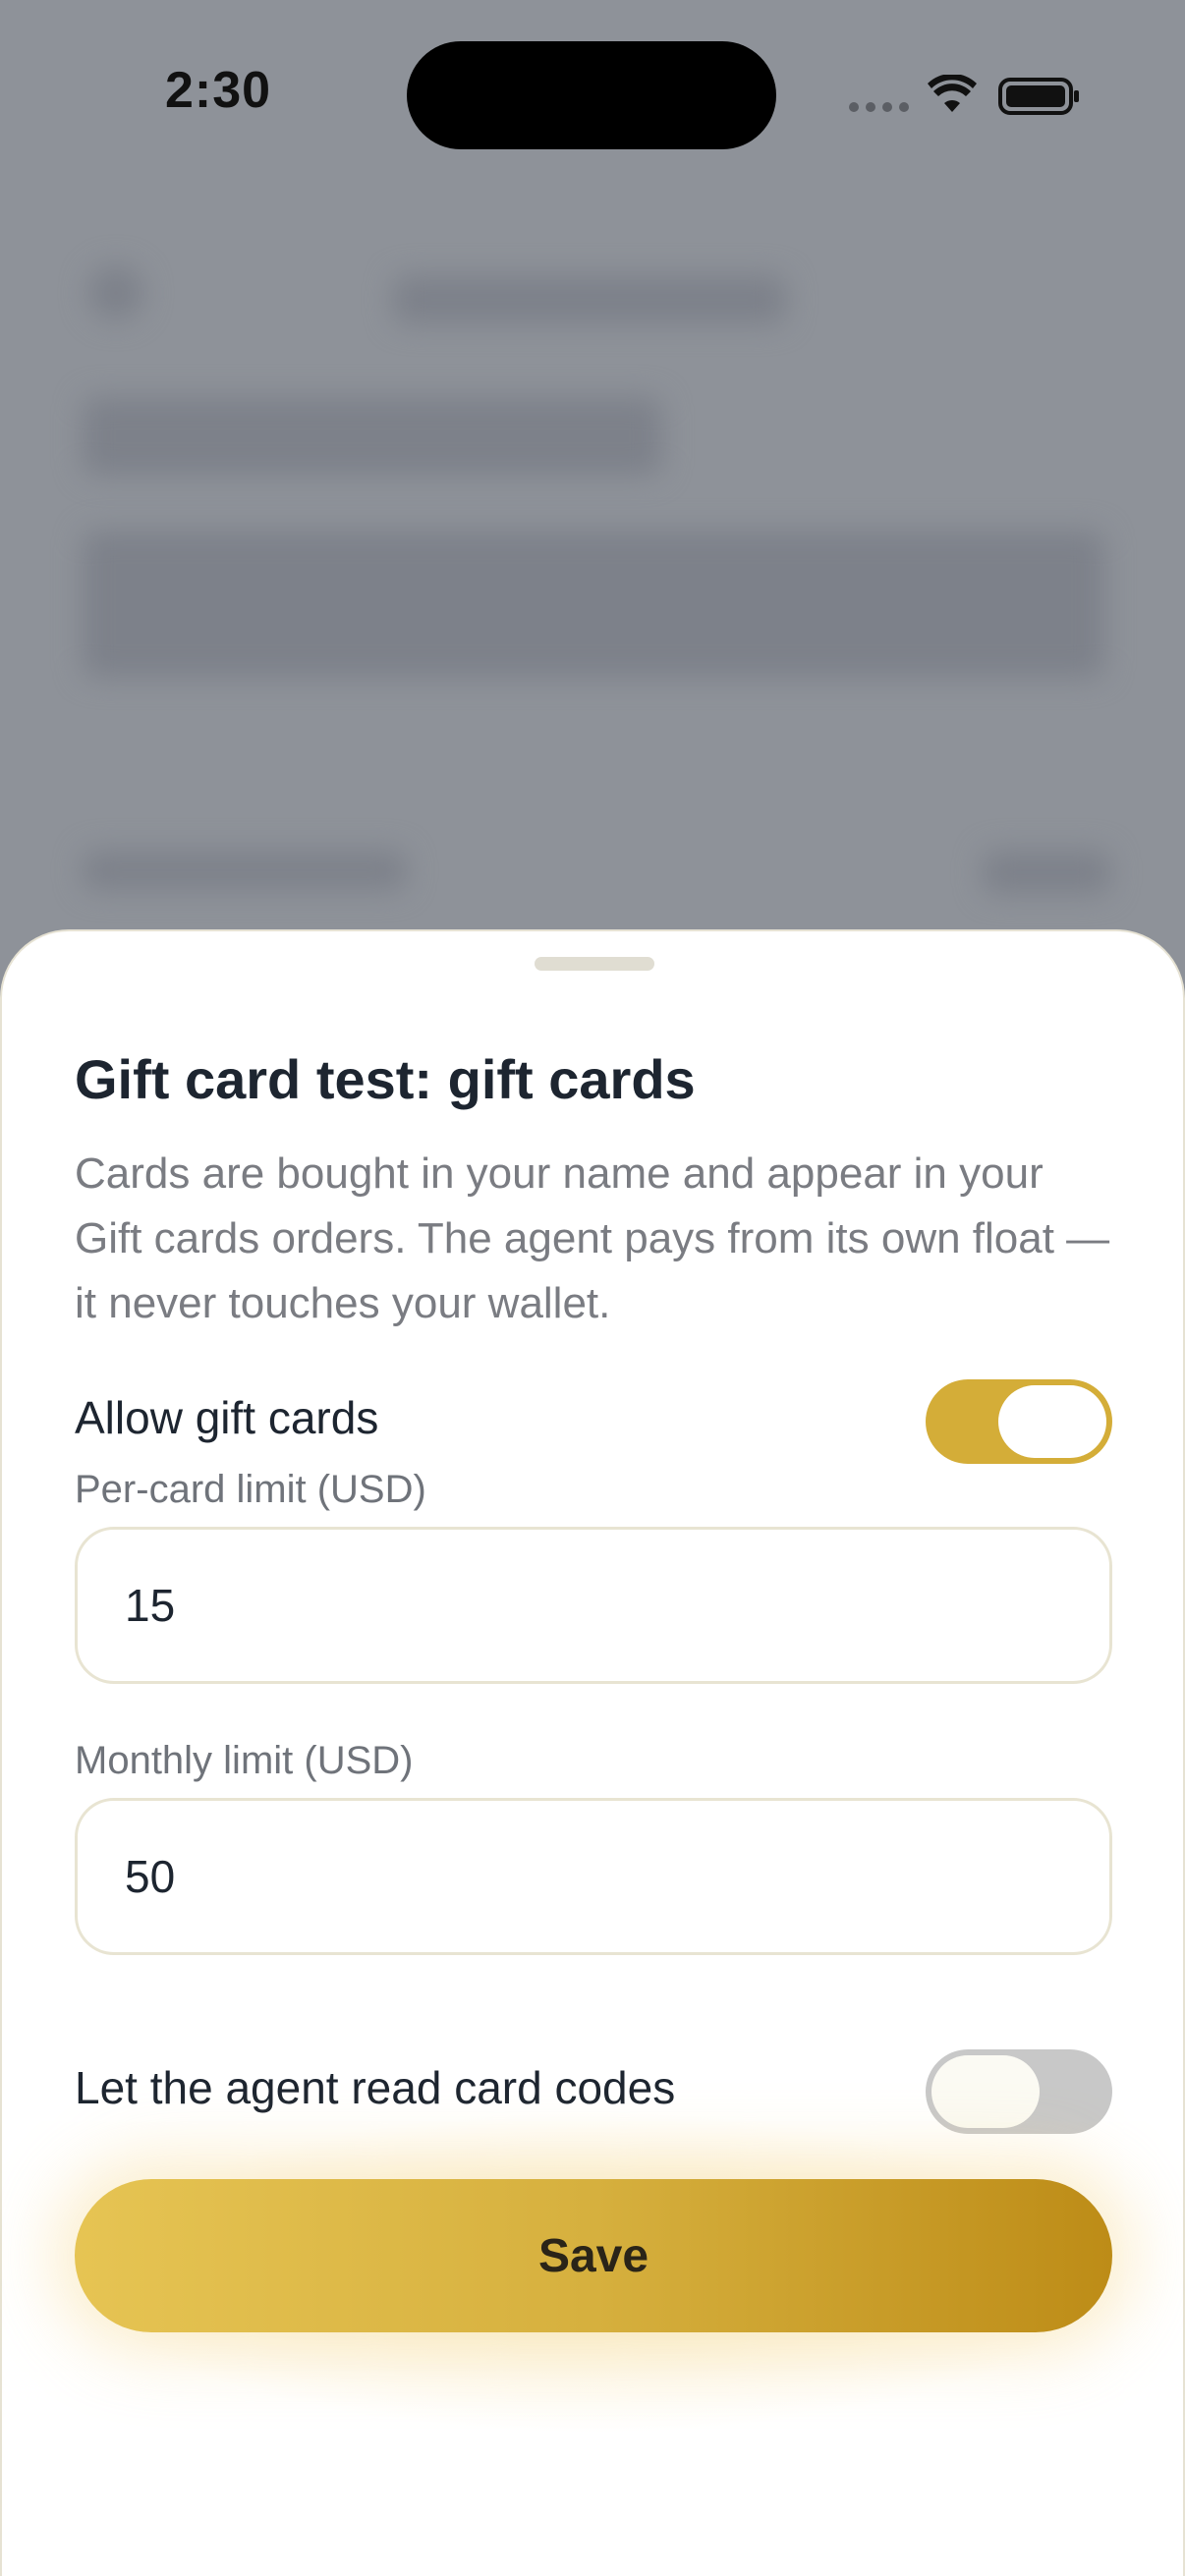 Image resolution: width=1185 pixels, height=2576 pixels. What do you see at coordinates (594, 2255) in the screenshot?
I see `save-button: Save` at bounding box center [594, 2255].